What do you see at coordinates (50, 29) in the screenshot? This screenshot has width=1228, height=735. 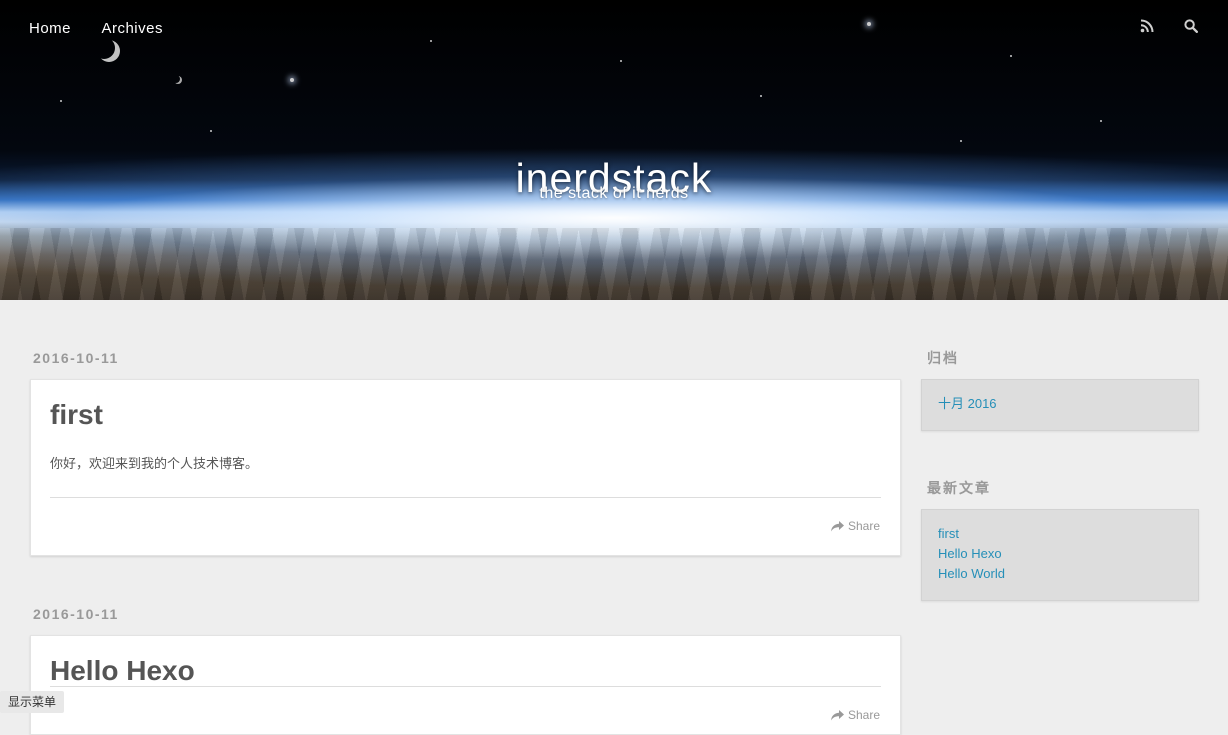 I see `nav-home-link: Home` at bounding box center [50, 29].